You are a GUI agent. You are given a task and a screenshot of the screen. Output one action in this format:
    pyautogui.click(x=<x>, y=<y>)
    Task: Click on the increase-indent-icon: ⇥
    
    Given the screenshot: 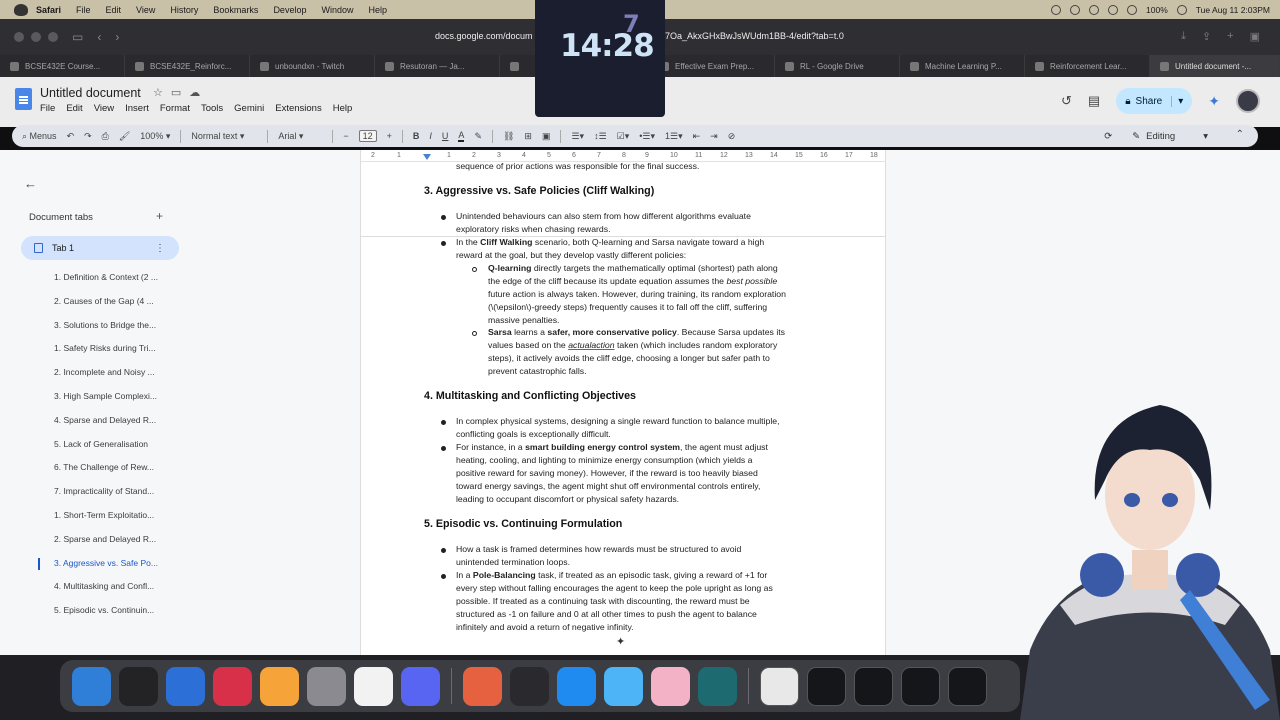 What is the action you would take?
    pyautogui.click(x=714, y=136)
    